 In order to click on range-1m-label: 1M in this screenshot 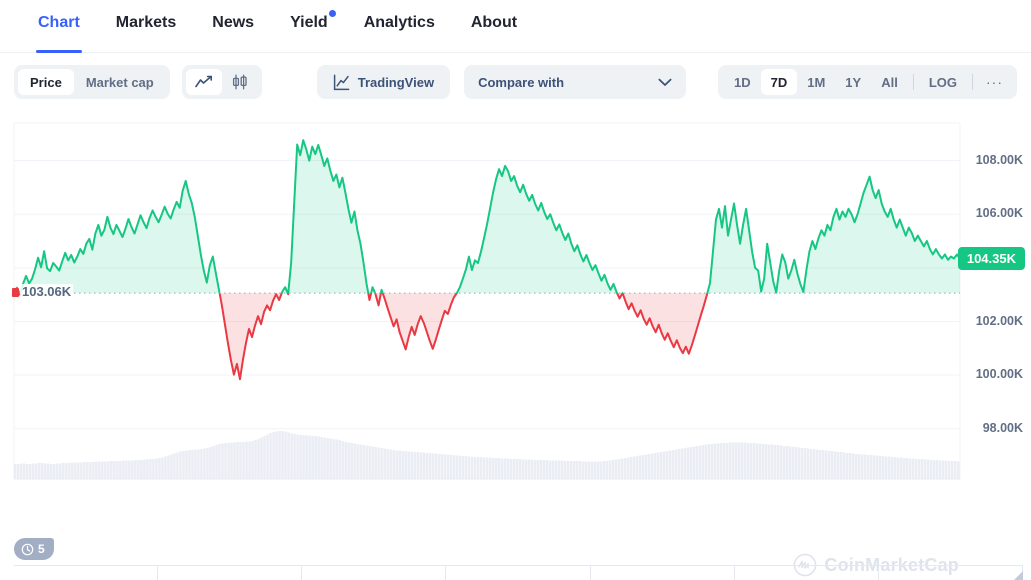, I will do `click(816, 82)`.